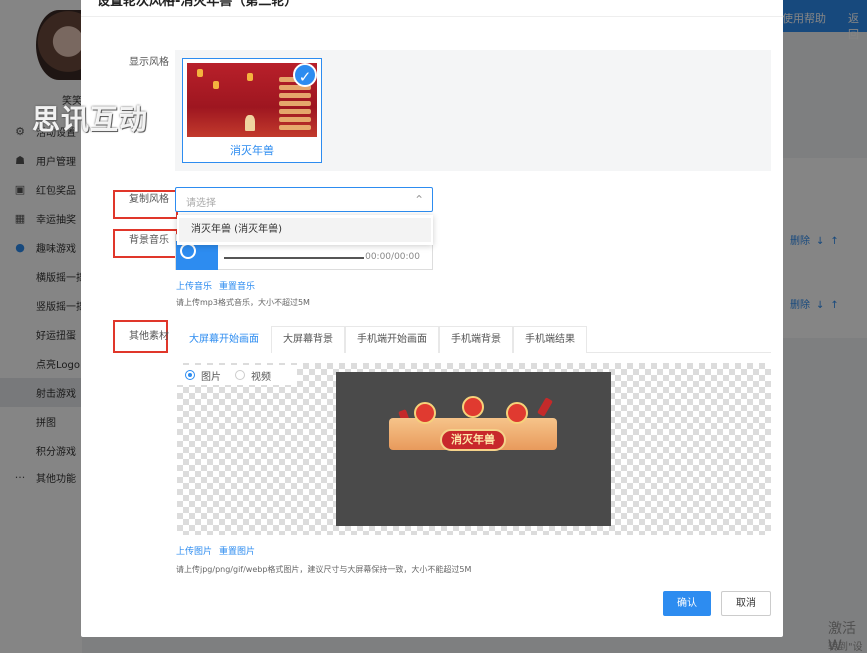 The height and width of the screenshot is (653, 867). What do you see at coordinates (392, 339) in the screenshot?
I see `tab-mobile-start: 手机端开始画面` at bounding box center [392, 339].